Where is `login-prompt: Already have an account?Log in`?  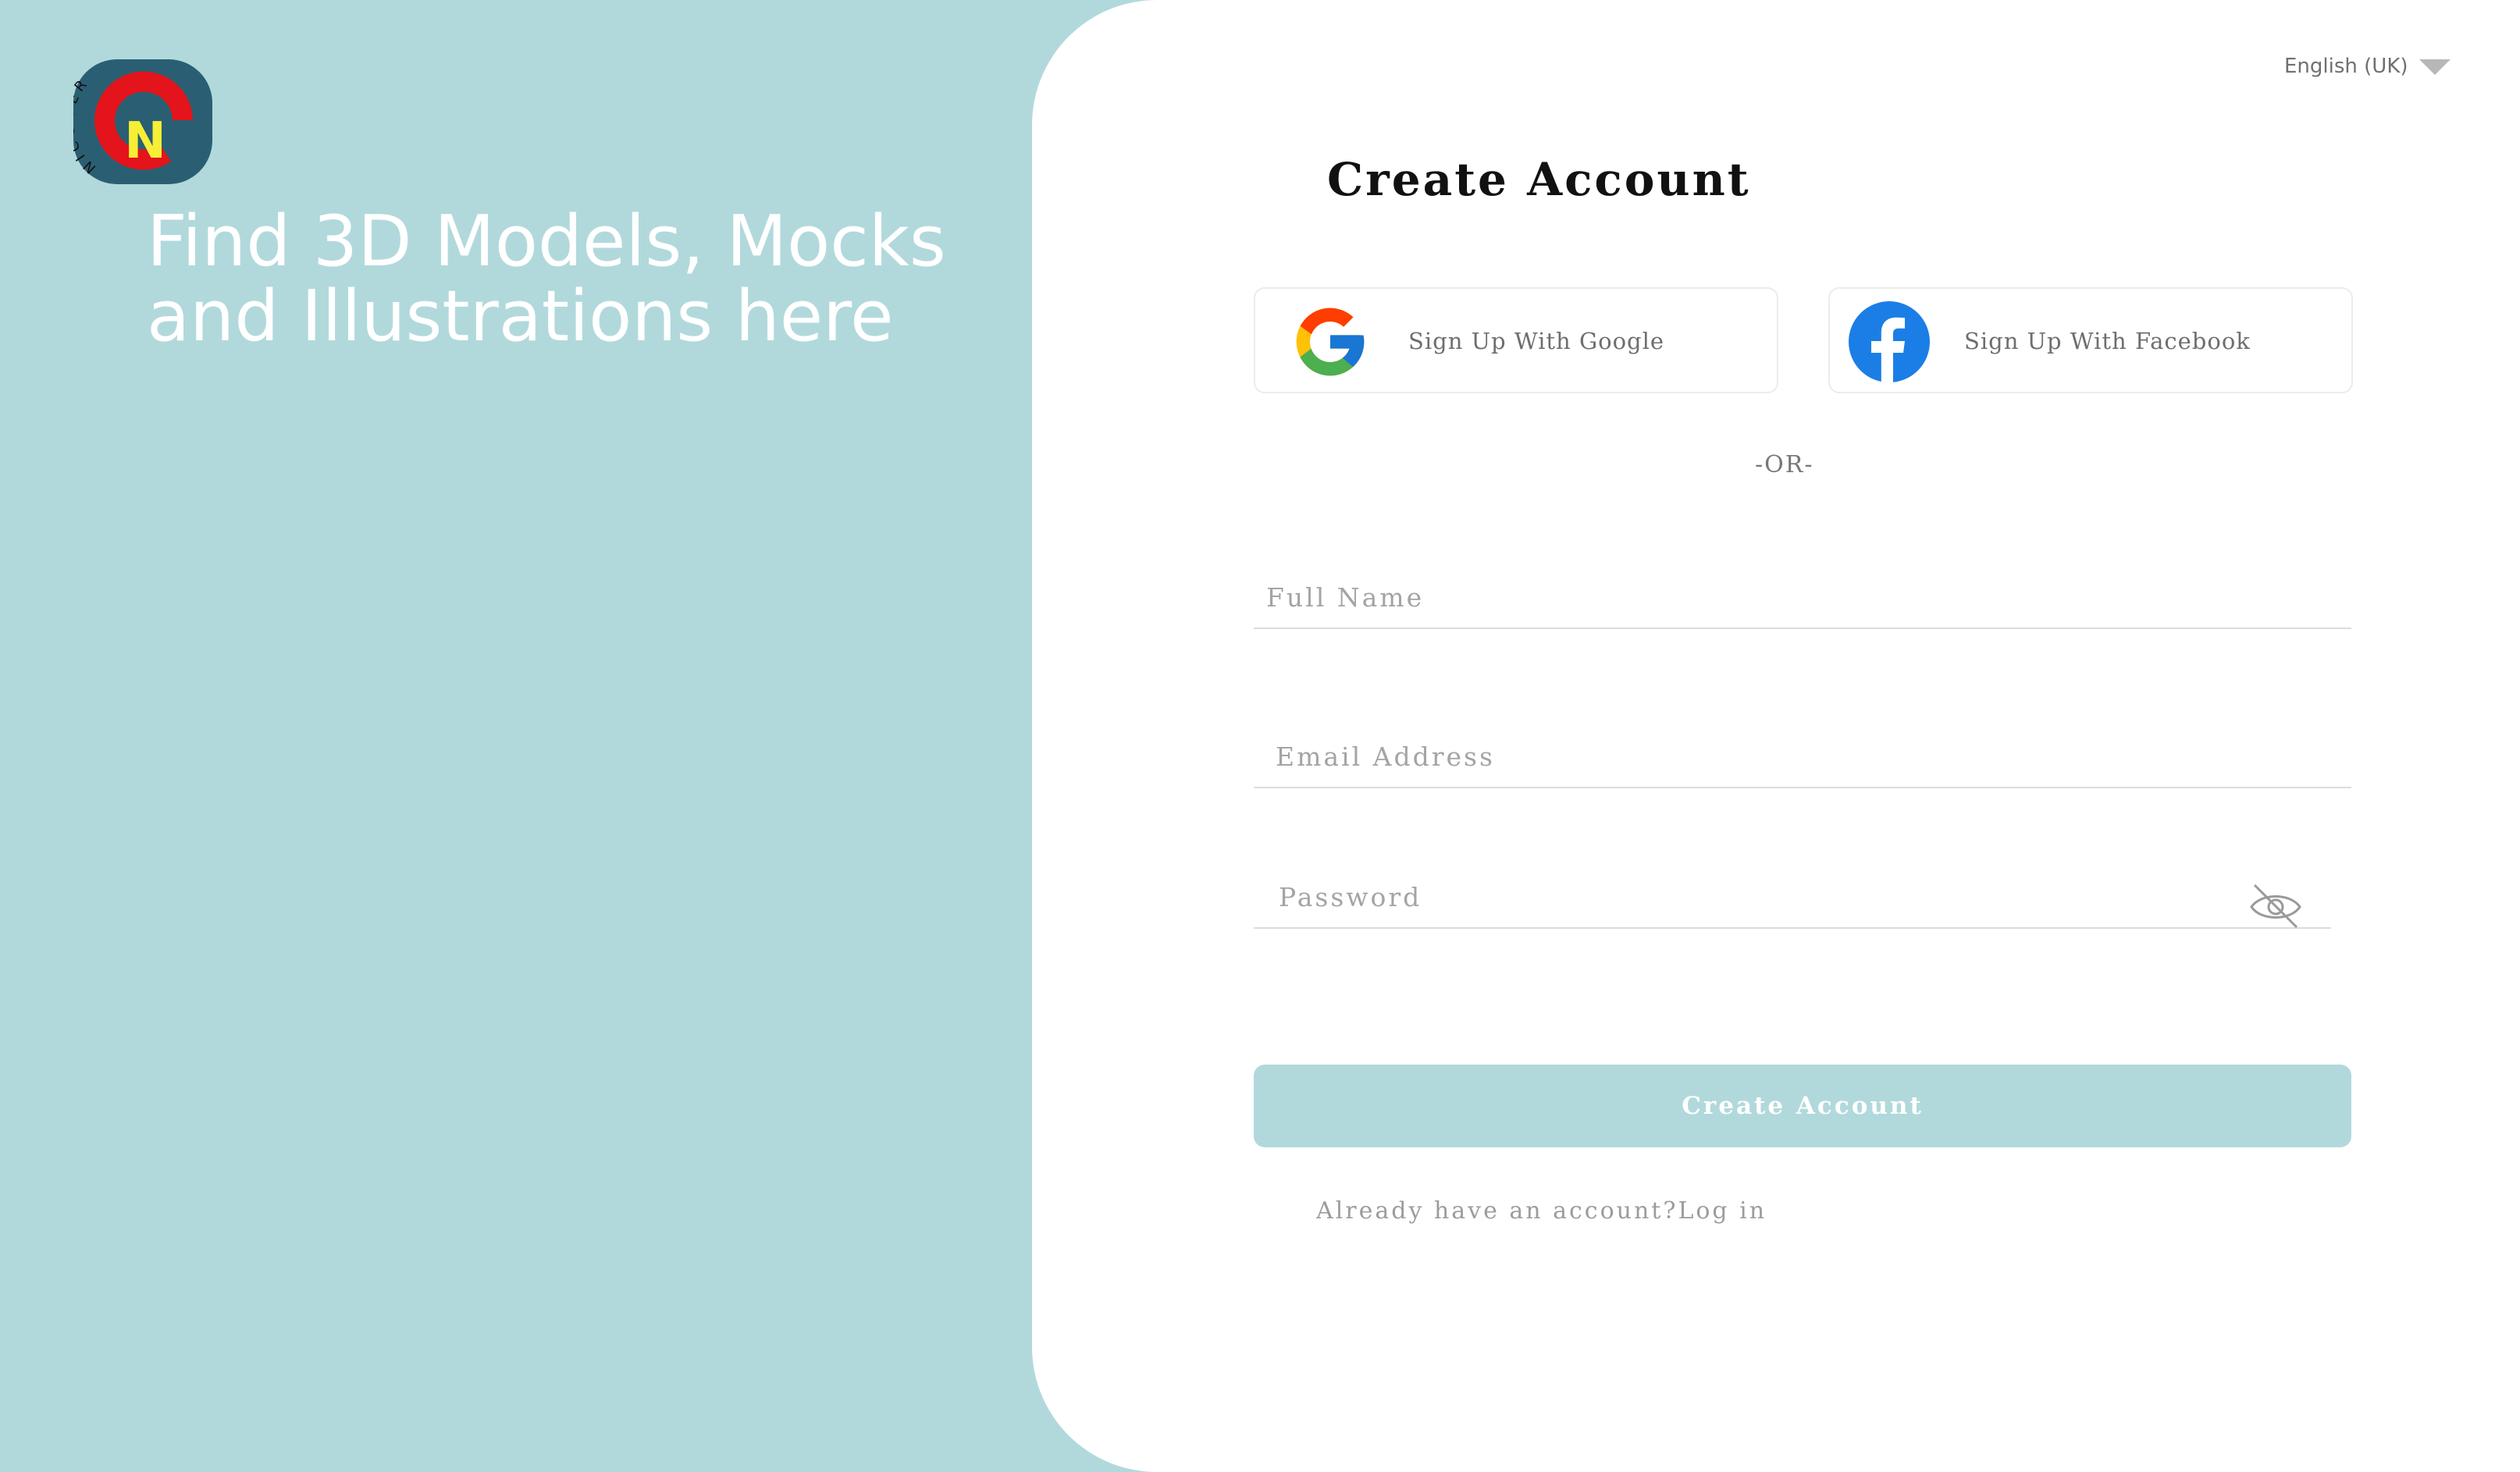 login-prompt: Already have an account?Log in is located at coordinates (1541, 1211).